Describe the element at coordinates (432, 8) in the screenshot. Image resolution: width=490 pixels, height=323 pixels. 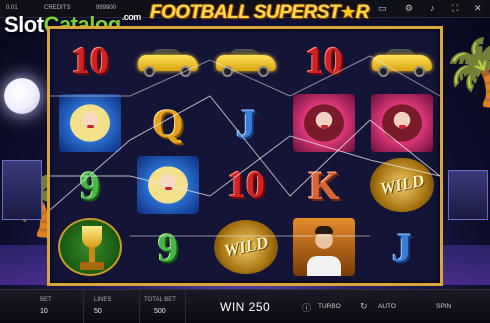
I see `sound-icon: ♪` at that location.